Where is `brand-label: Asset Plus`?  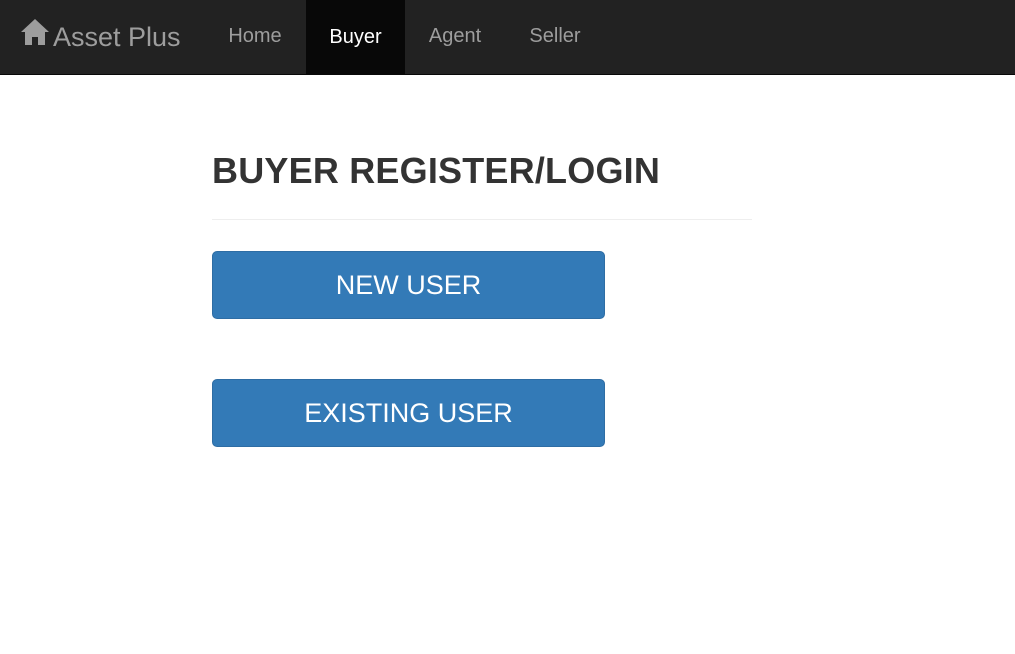
brand-label: Asset Plus is located at coordinates (117, 37).